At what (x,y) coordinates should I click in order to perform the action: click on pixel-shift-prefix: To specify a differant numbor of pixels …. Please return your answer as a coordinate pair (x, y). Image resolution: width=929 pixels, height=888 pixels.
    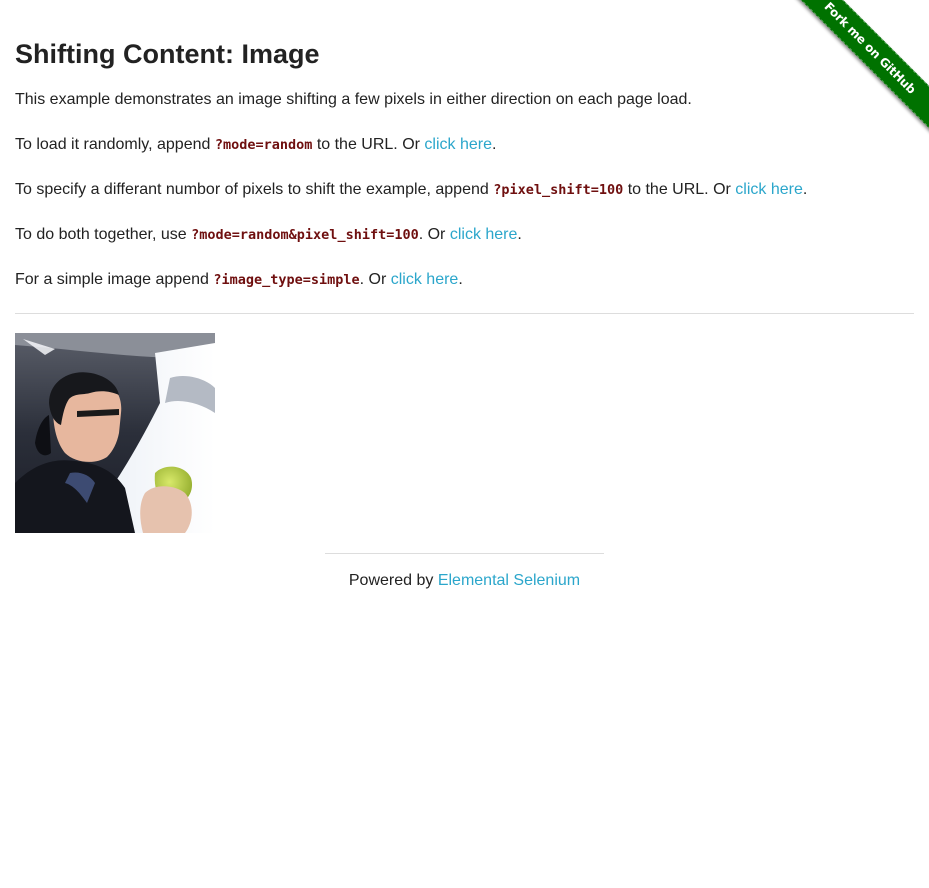
    Looking at the image, I should click on (254, 189).